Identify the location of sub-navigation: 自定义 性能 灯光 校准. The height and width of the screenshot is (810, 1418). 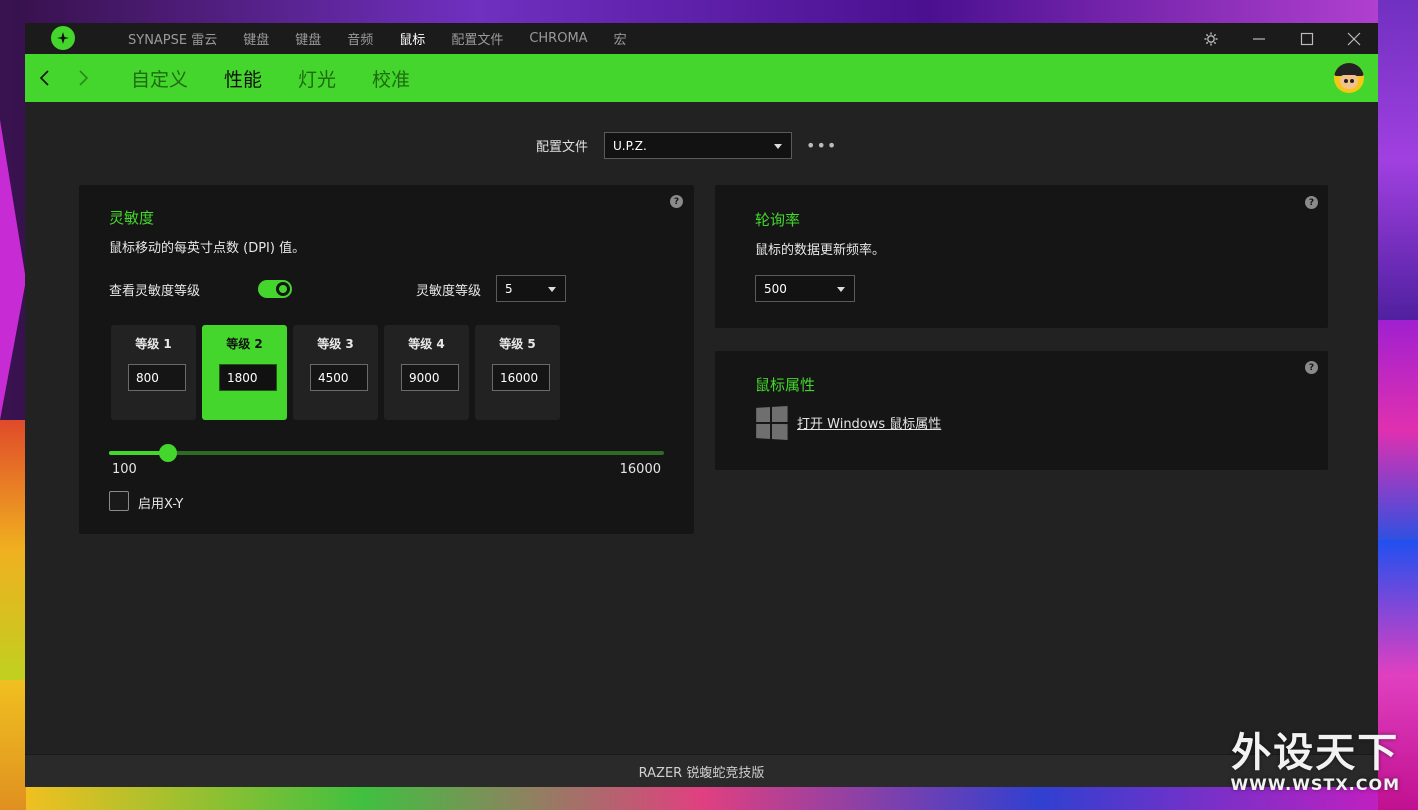
(270, 78).